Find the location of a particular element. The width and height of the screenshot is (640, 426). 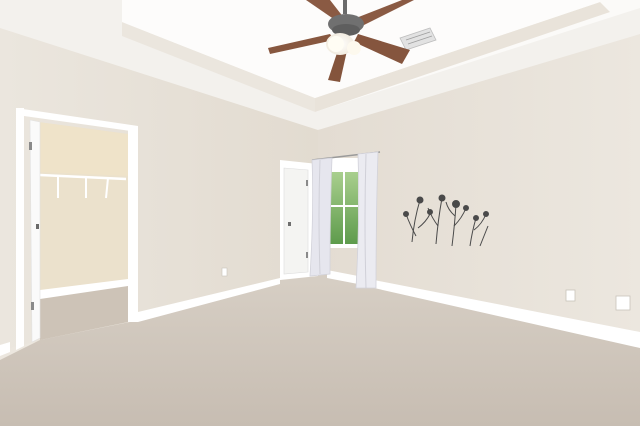

door-hinge-top is located at coordinates (30, 146).